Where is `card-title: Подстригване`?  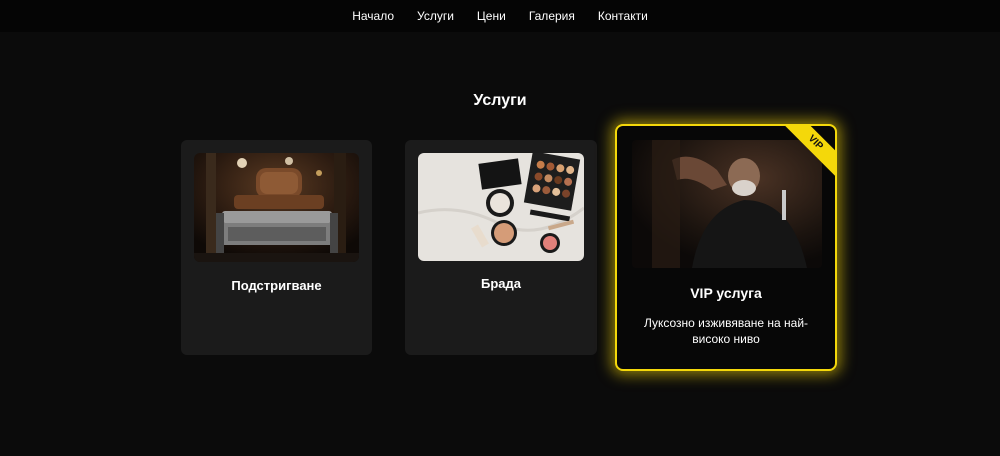
card-title: Подстригване is located at coordinates (276, 285).